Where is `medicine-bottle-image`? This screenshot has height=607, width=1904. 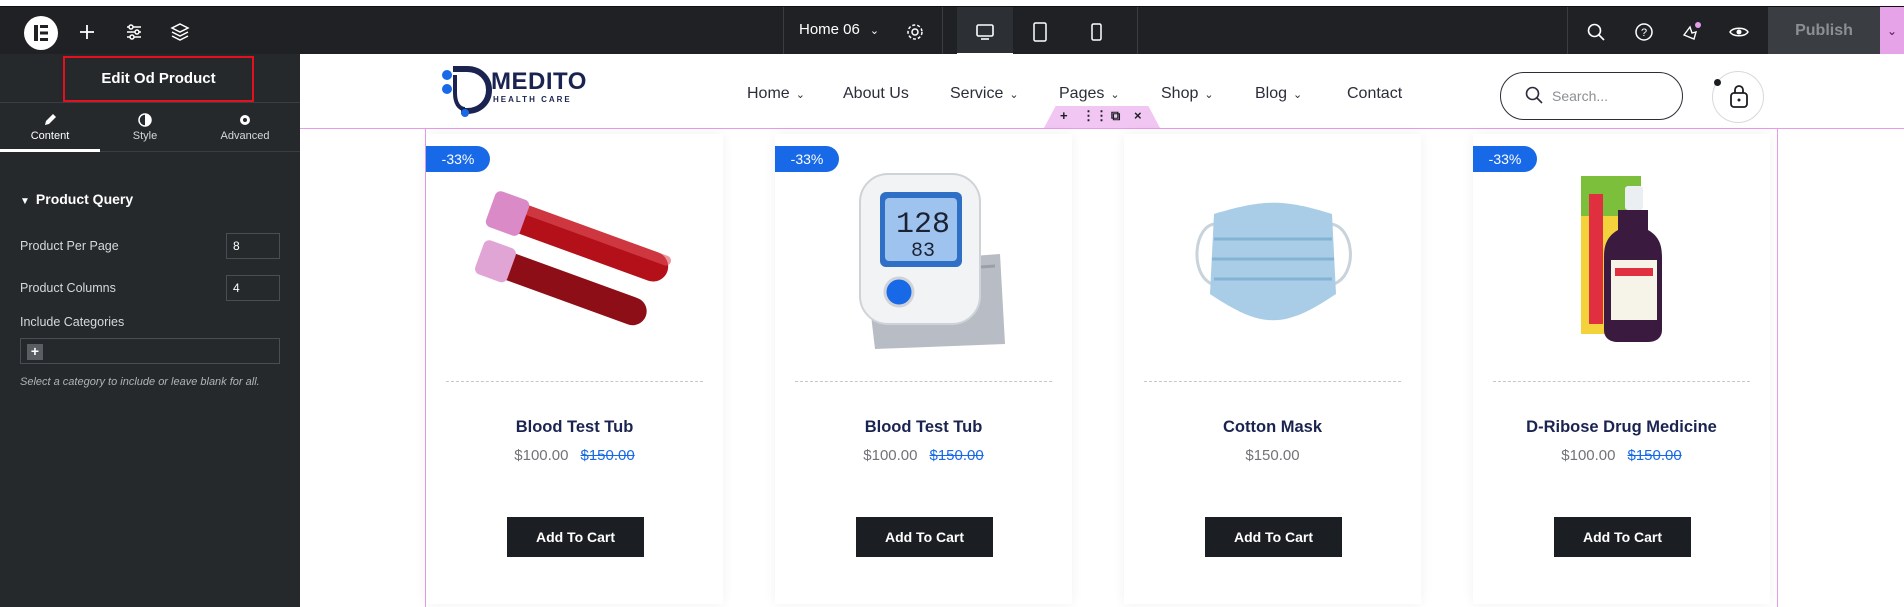 medicine-bottle-image is located at coordinates (1621, 259).